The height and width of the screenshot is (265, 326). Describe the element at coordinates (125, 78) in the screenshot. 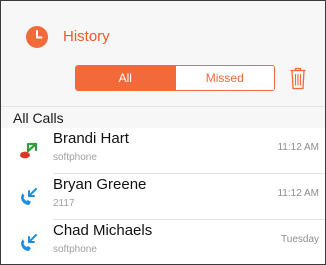

I see `filter-all-button: All` at that location.